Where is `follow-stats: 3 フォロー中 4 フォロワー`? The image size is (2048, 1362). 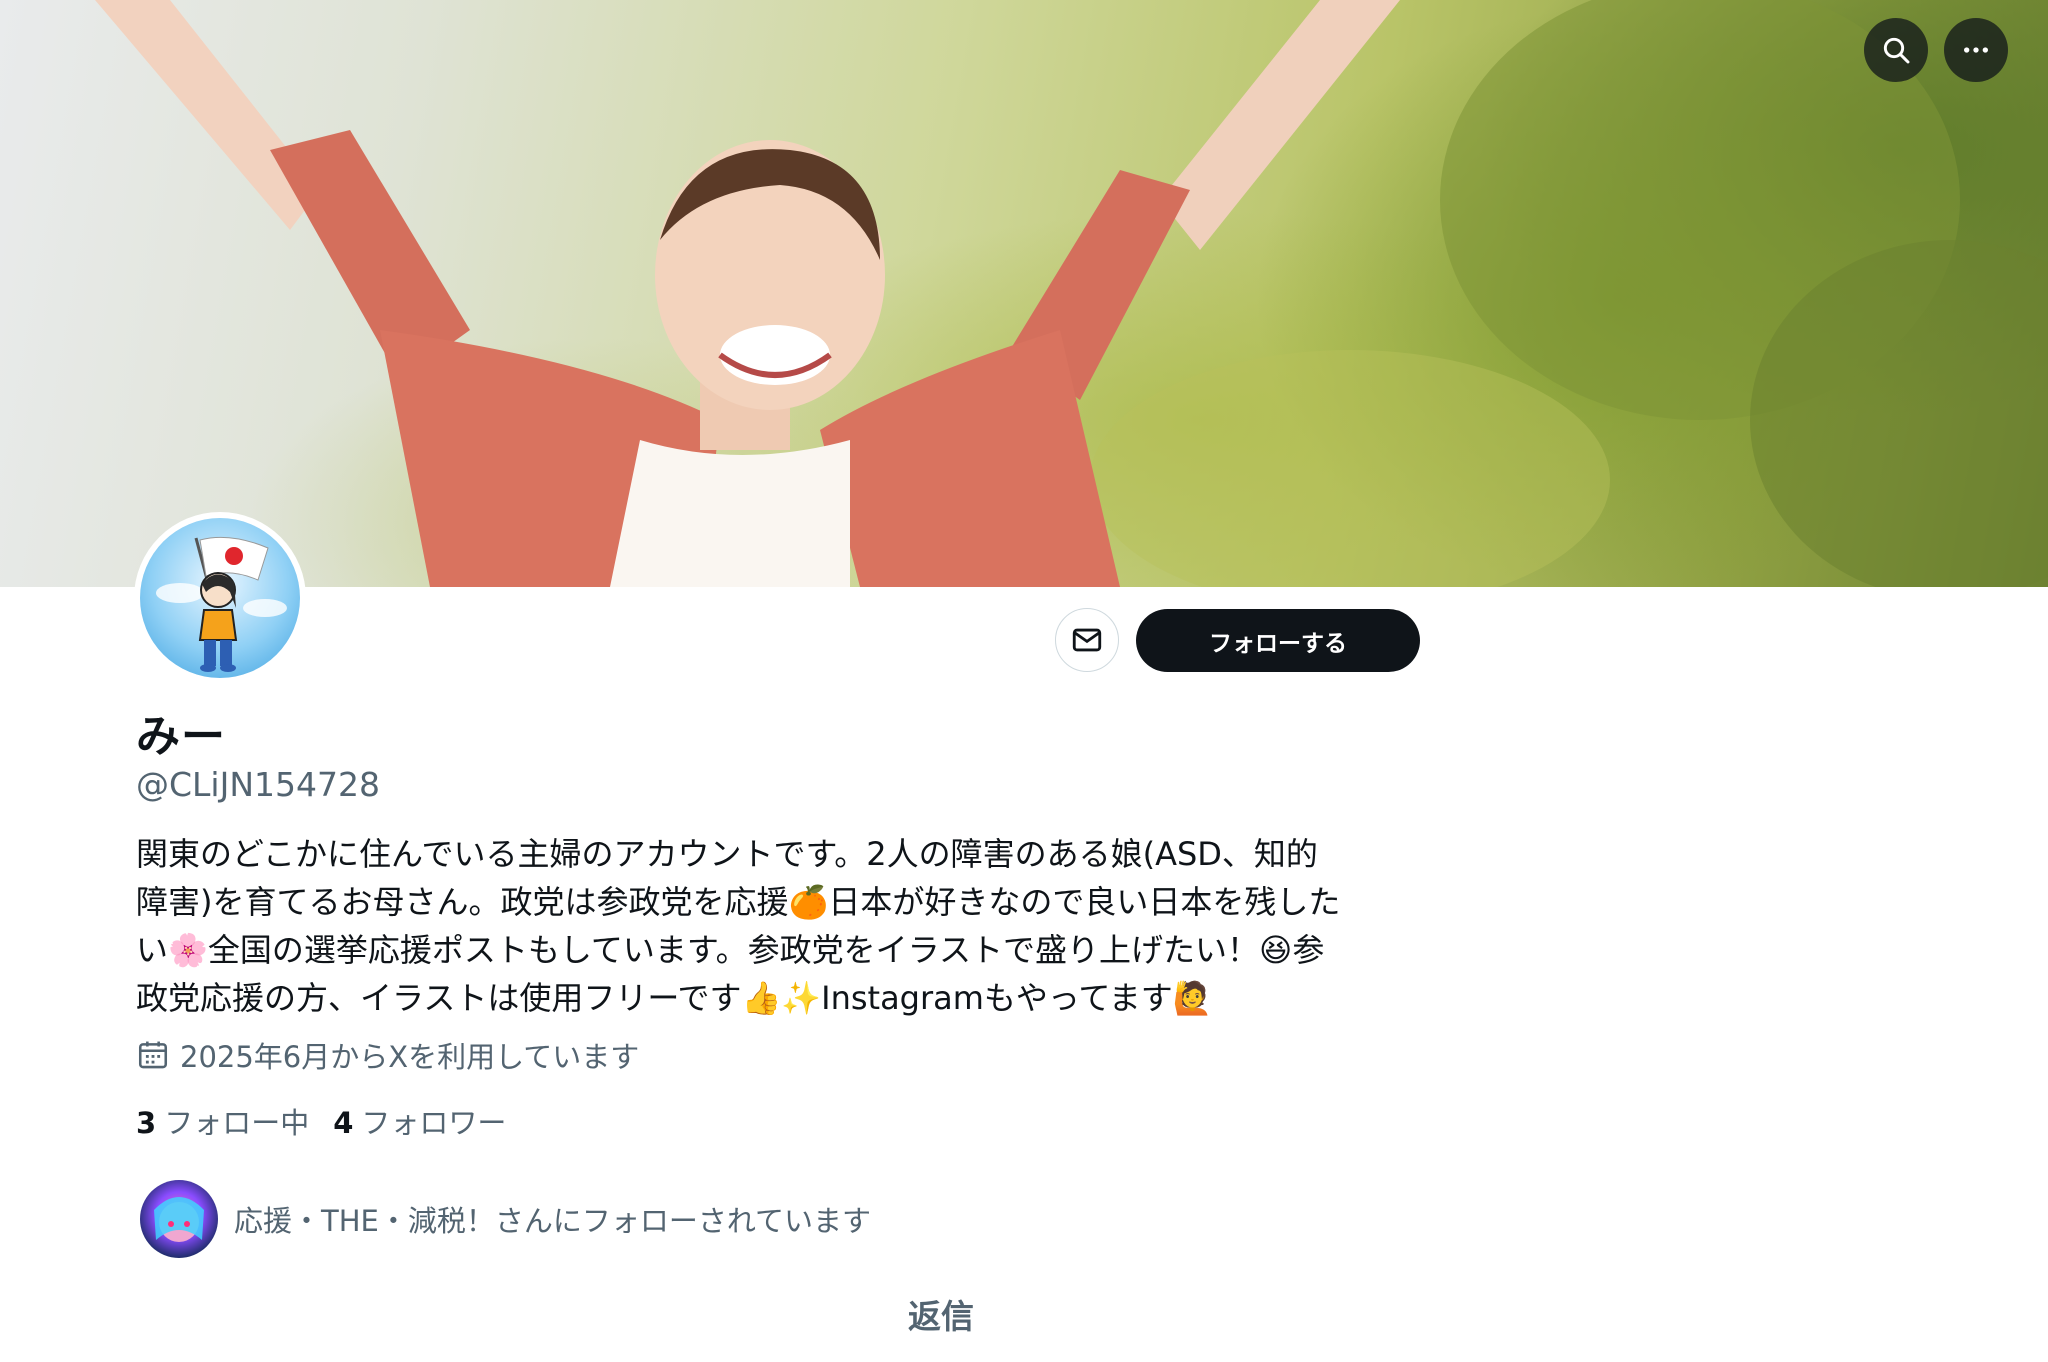 follow-stats: 3 フォロー中 4 フォロワー is located at coordinates (321, 1121).